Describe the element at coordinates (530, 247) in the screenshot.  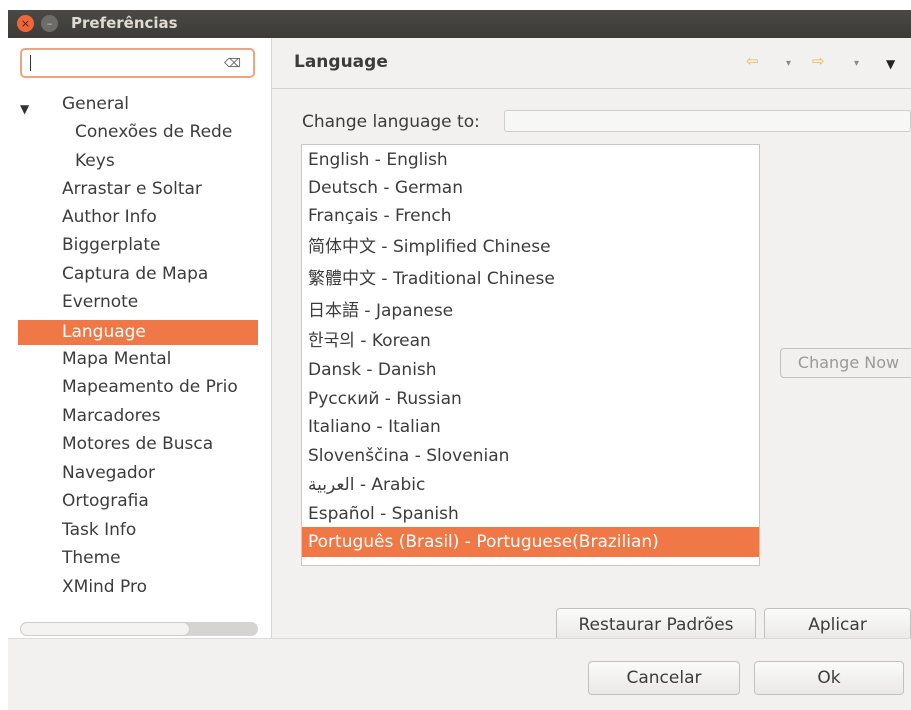
I see `language-option-simplified-chinese: 简体中文 - Simplified Chinese` at that location.